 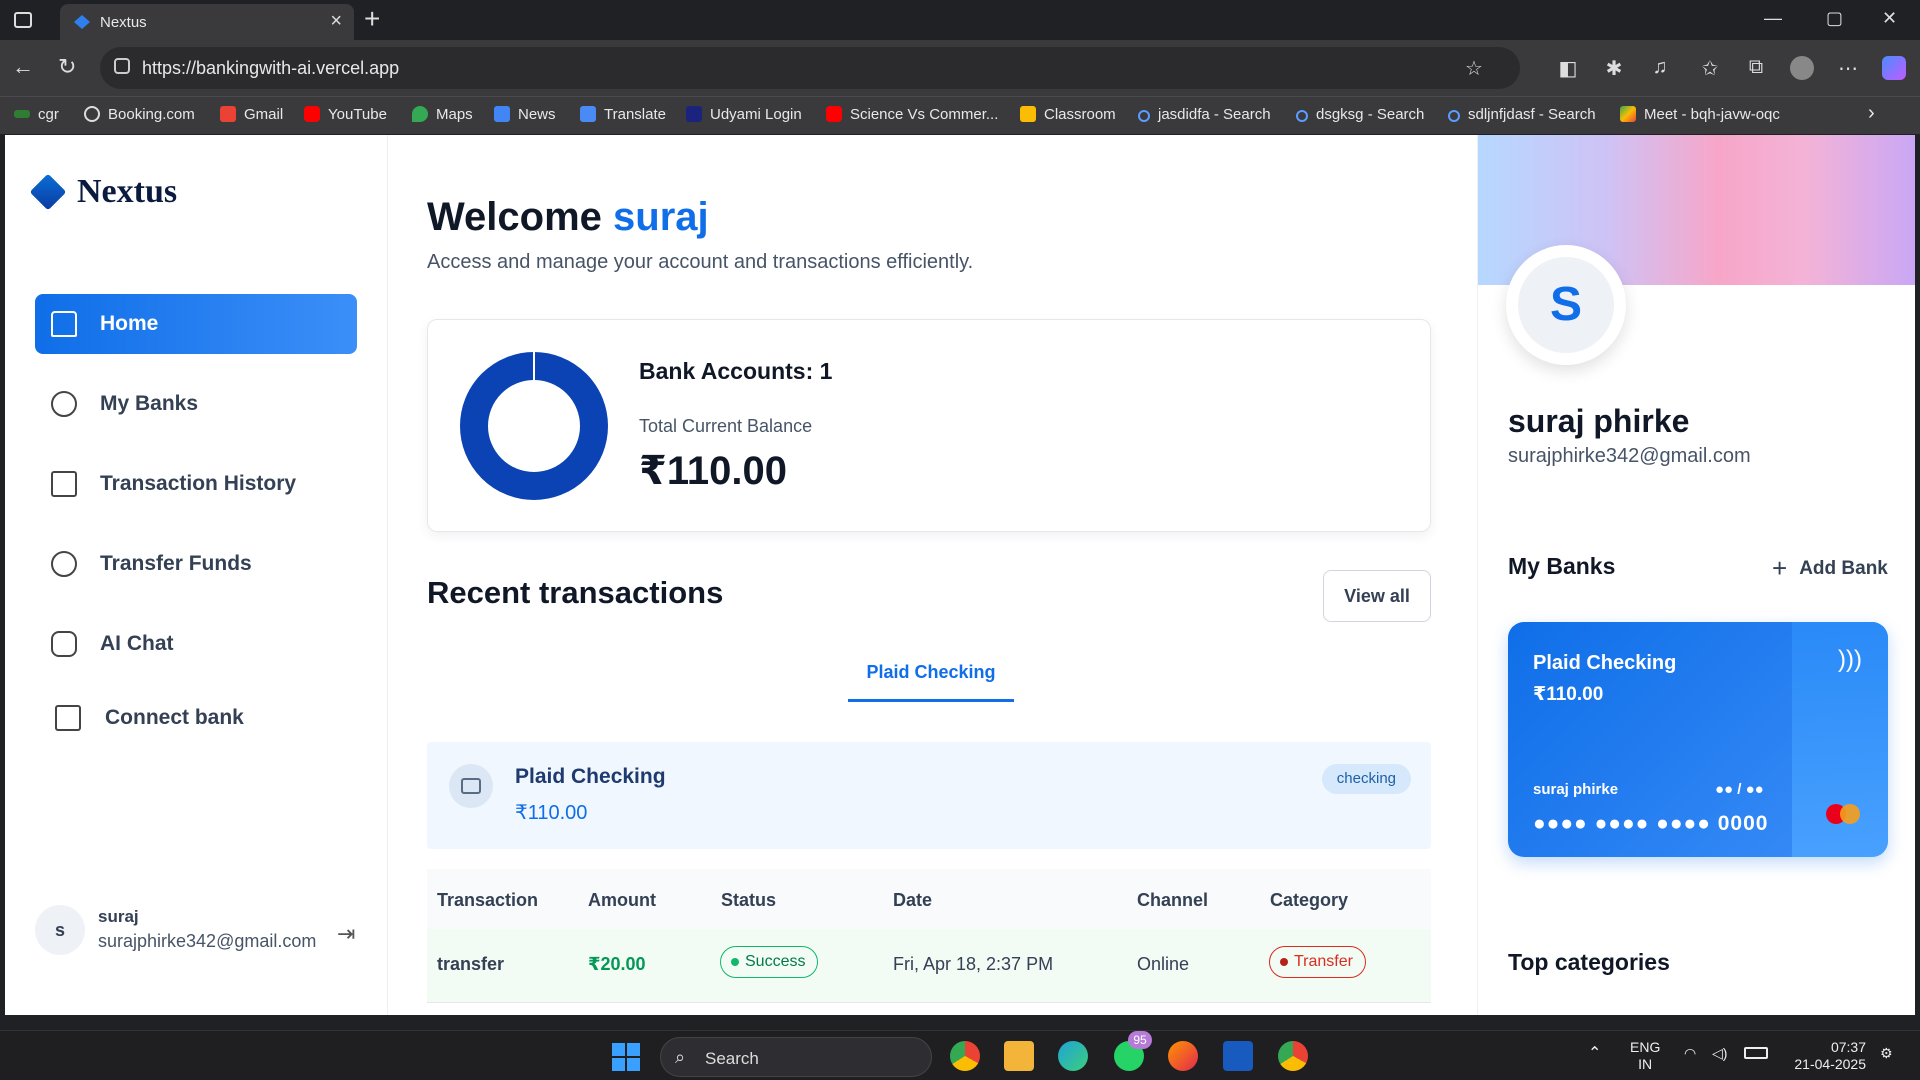 I want to click on volume-icon: ◁), so click(x=1719, y=1053).